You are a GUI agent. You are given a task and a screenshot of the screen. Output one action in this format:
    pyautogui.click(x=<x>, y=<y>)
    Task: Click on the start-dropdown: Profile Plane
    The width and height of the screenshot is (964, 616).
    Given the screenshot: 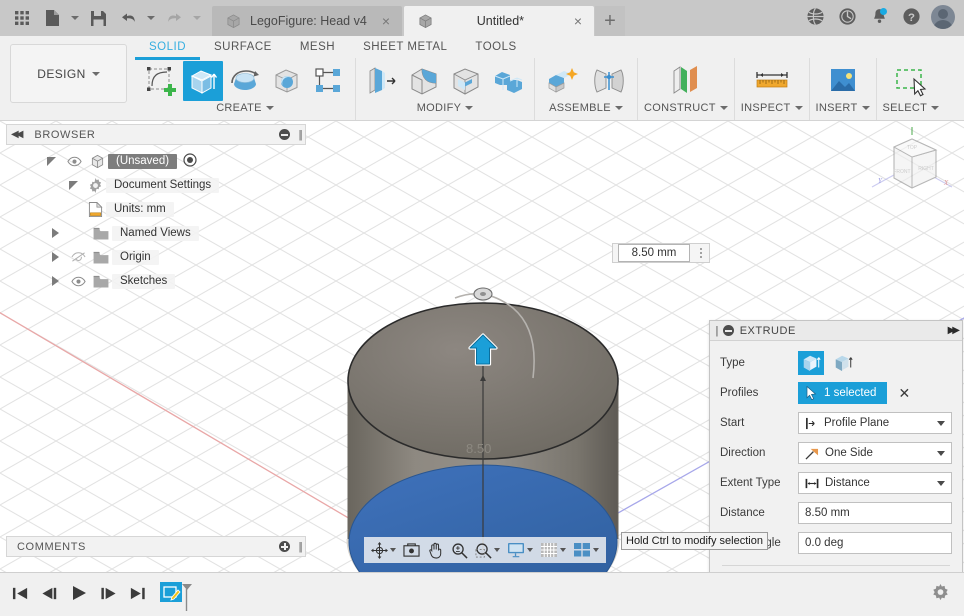 What is the action you would take?
    pyautogui.click(x=875, y=423)
    